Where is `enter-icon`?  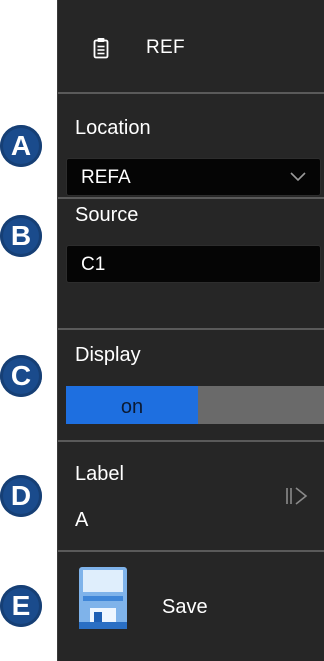
enter-icon is located at coordinates (297, 496).